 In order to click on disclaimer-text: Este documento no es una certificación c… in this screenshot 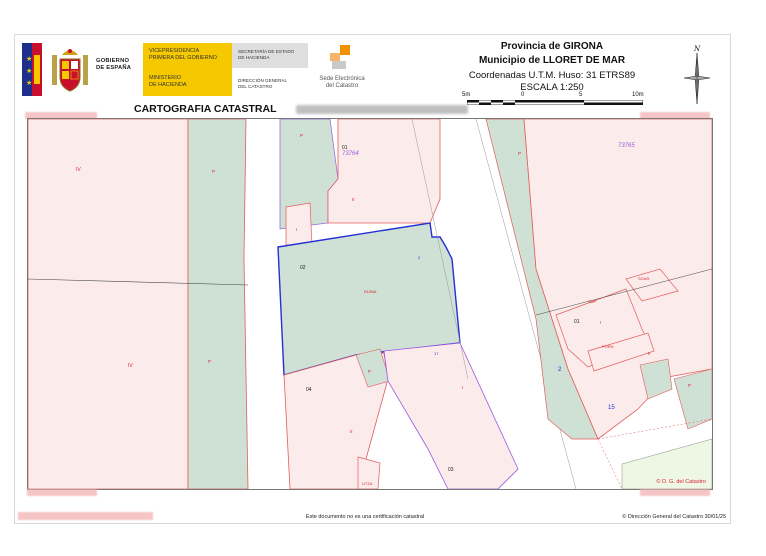, I will do `click(365, 517)`.